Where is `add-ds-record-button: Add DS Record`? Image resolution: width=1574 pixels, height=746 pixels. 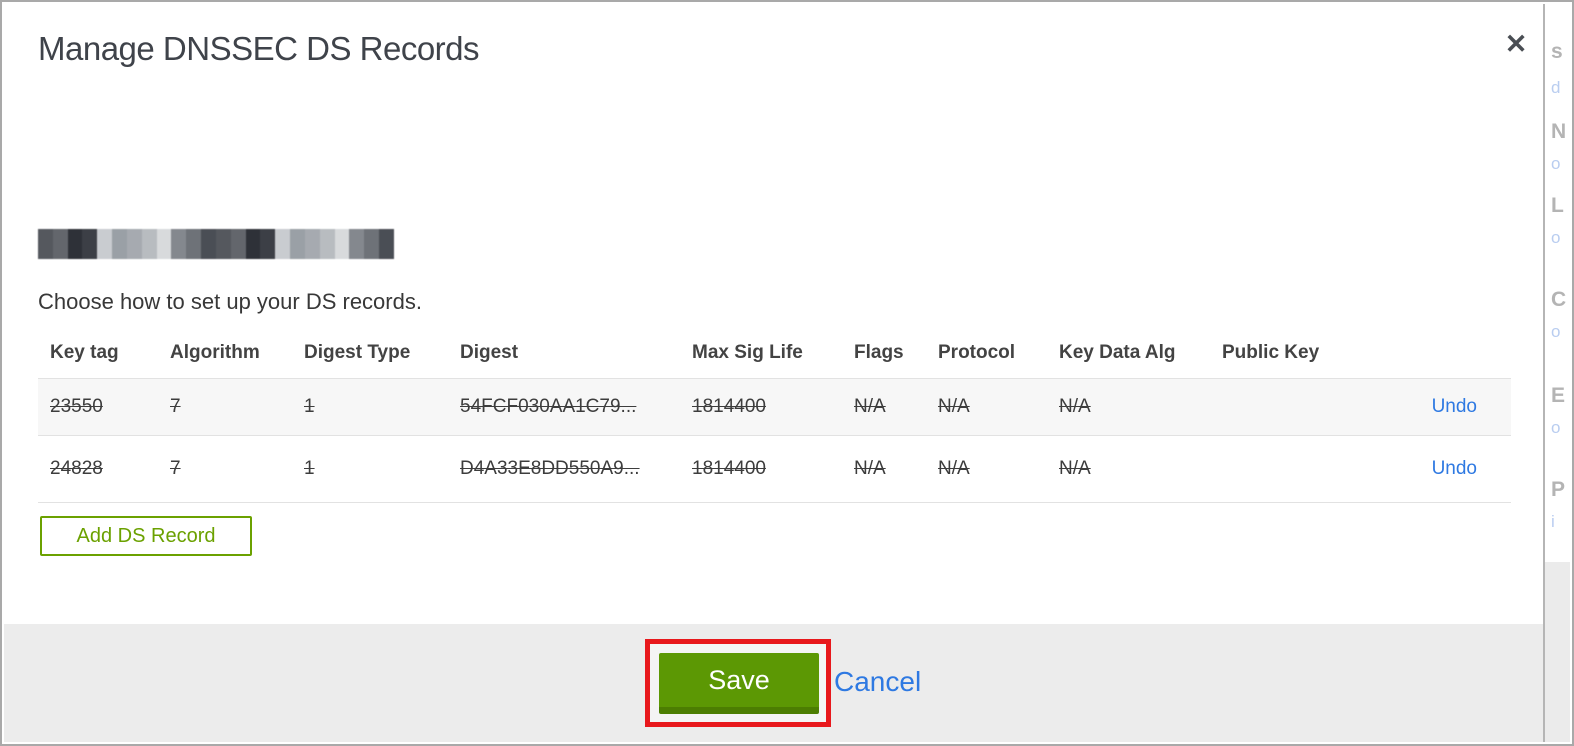 add-ds-record-button: Add DS Record is located at coordinates (146, 536).